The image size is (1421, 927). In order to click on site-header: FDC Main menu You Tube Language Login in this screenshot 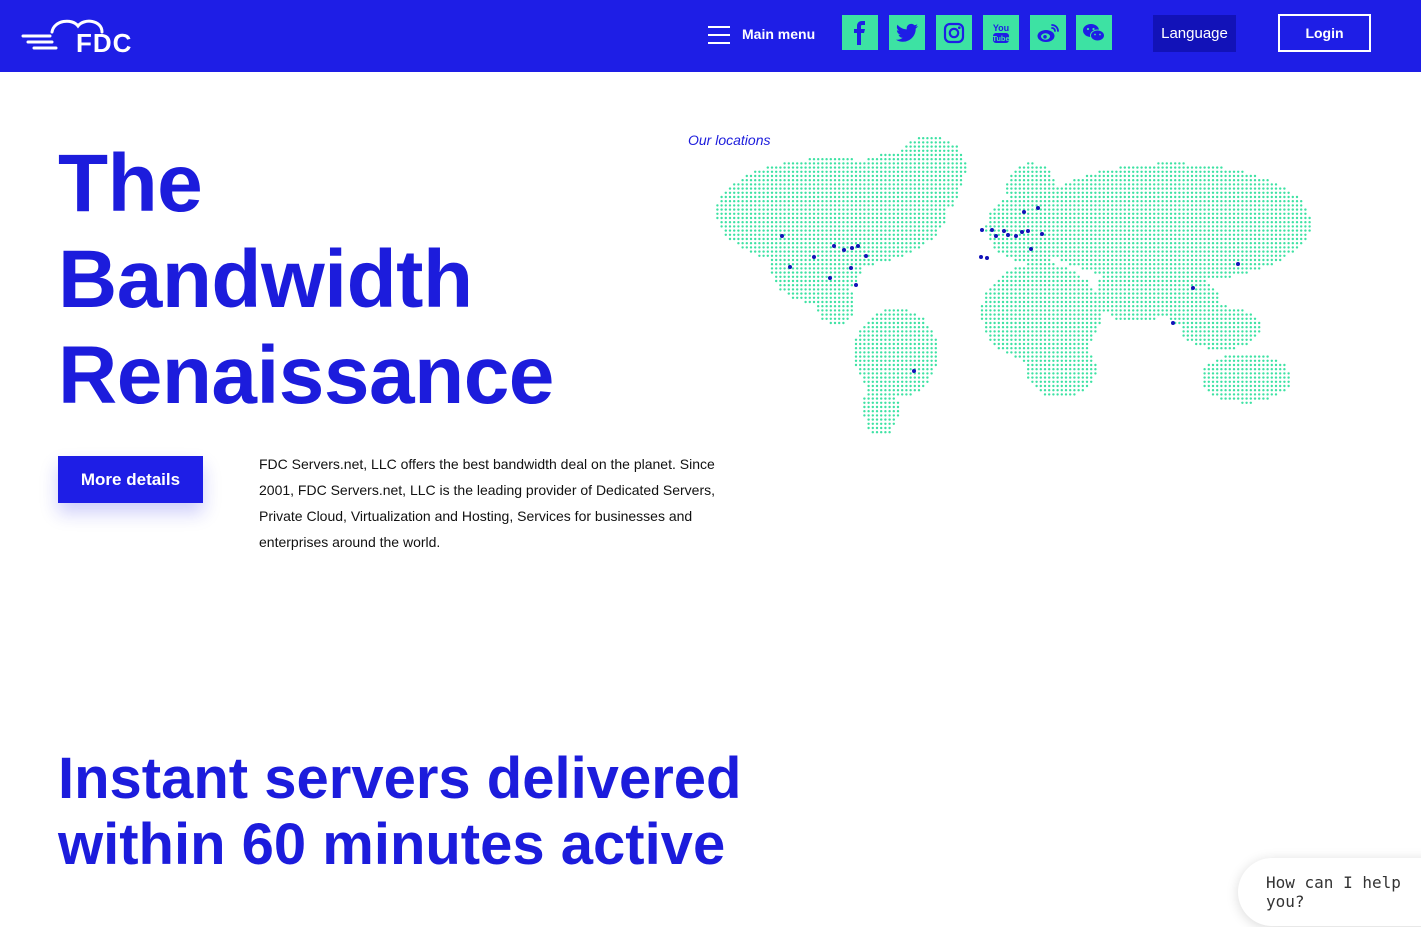, I will do `click(710, 36)`.